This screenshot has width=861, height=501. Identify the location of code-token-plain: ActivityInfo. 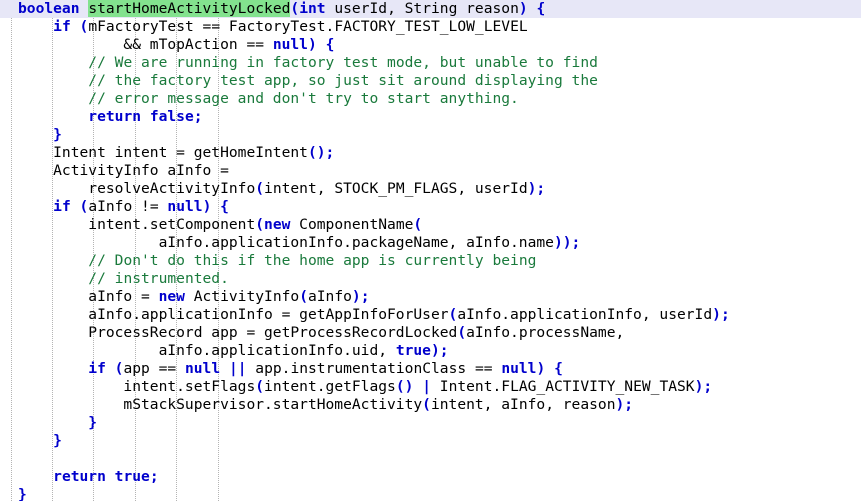
(242, 296).